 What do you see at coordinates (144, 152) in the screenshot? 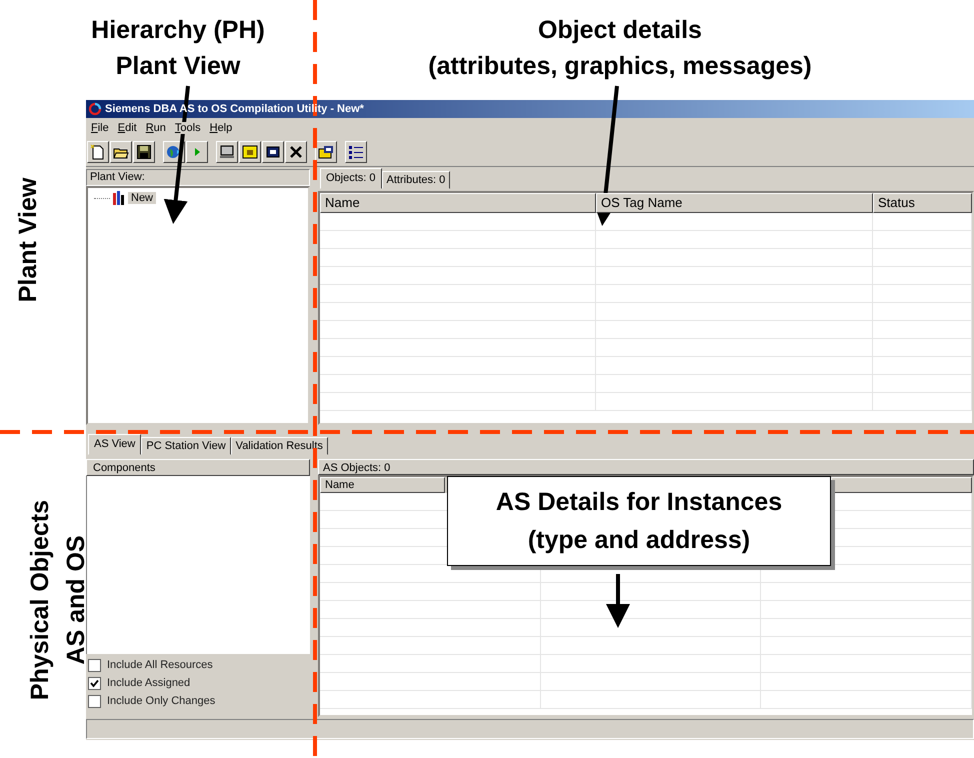
I see `save-icon` at bounding box center [144, 152].